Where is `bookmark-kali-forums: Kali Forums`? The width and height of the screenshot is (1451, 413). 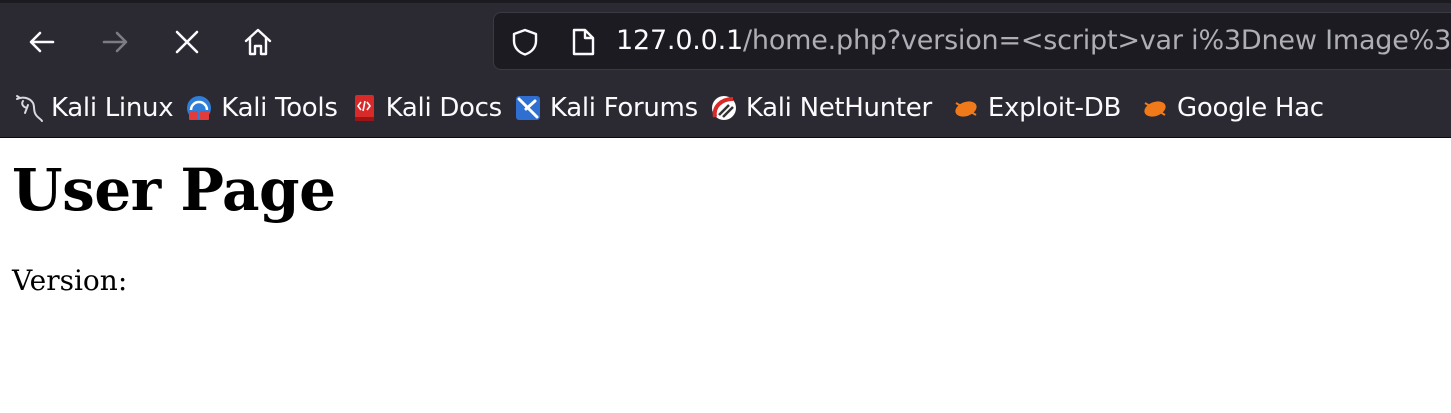 bookmark-kali-forums: Kali Forums is located at coordinates (606, 108).